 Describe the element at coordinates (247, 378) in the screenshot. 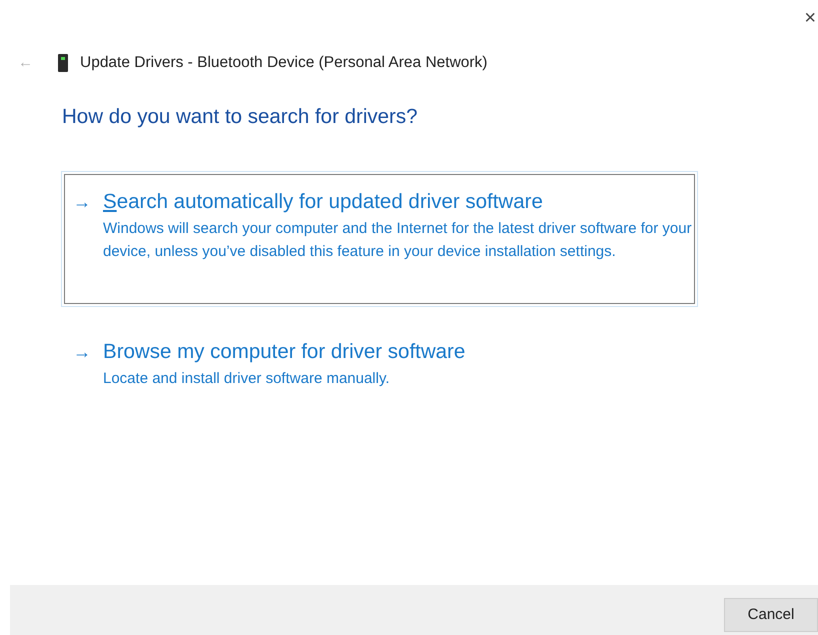

I see `option-description: Locate and install driver software manually.` at that location.